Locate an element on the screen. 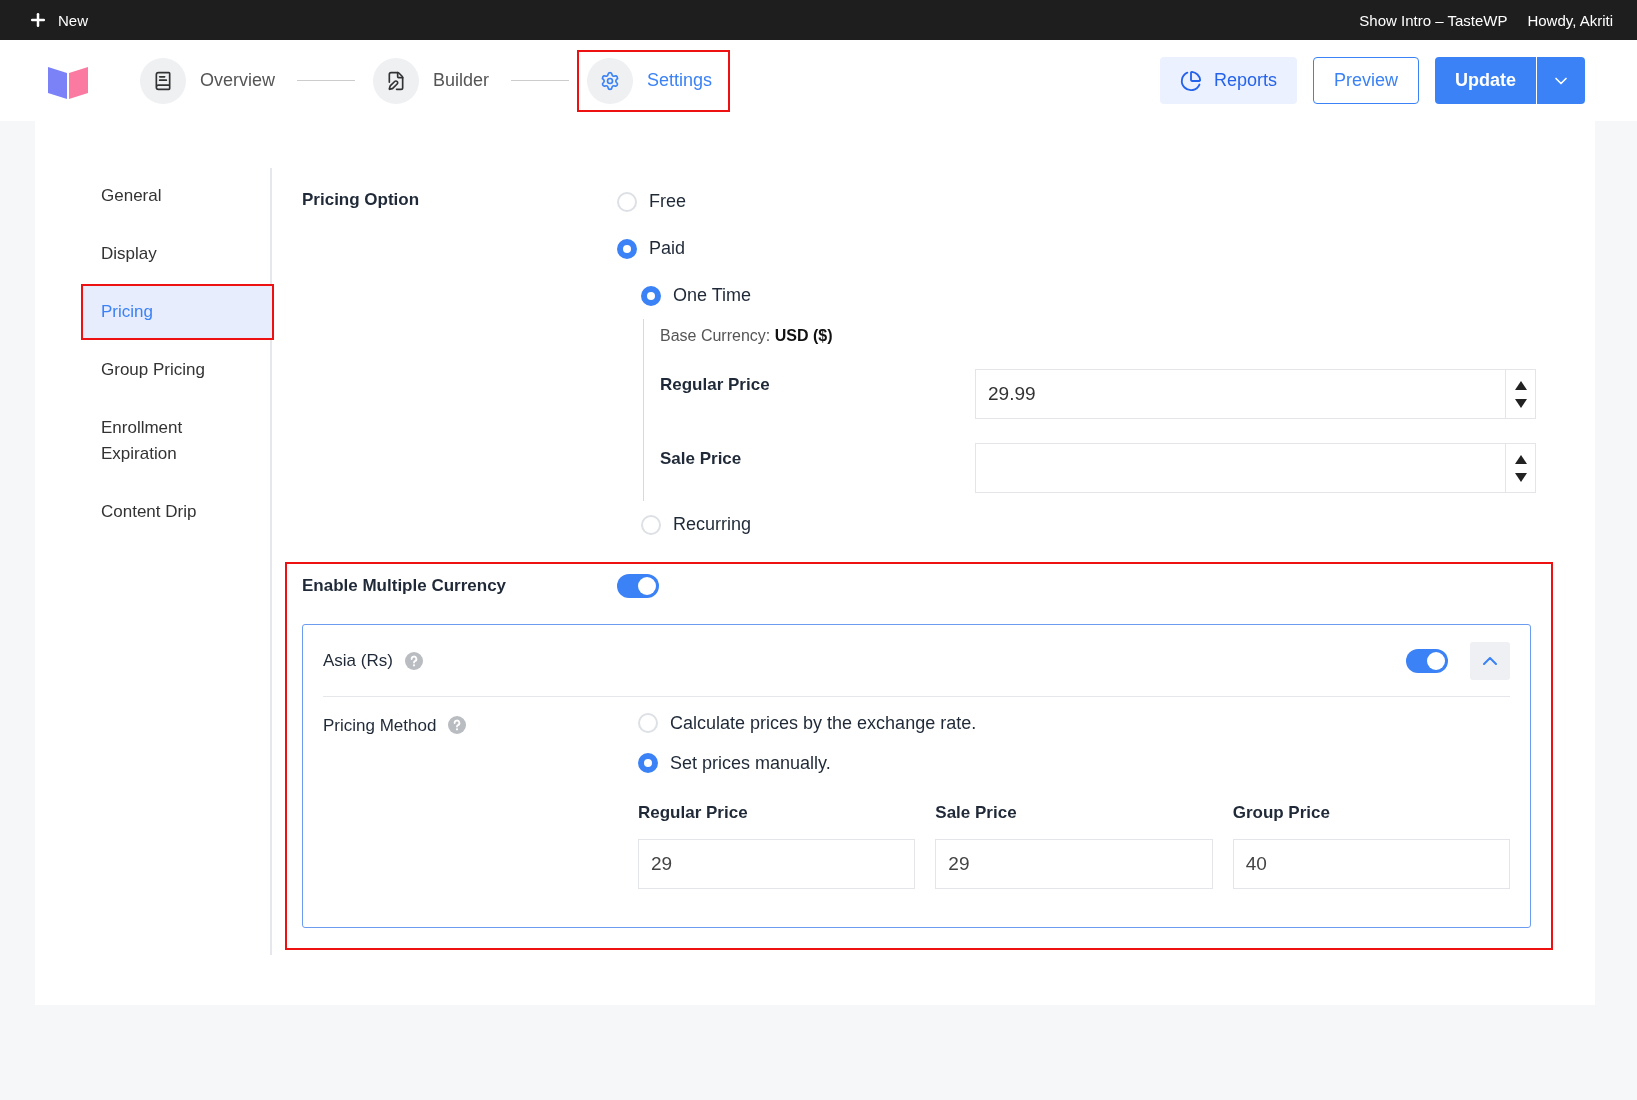 This screenshot has width=1637, height=1100. admin-bar-link: Show Intro – TasteWP is located at coordinates (1433, 20).